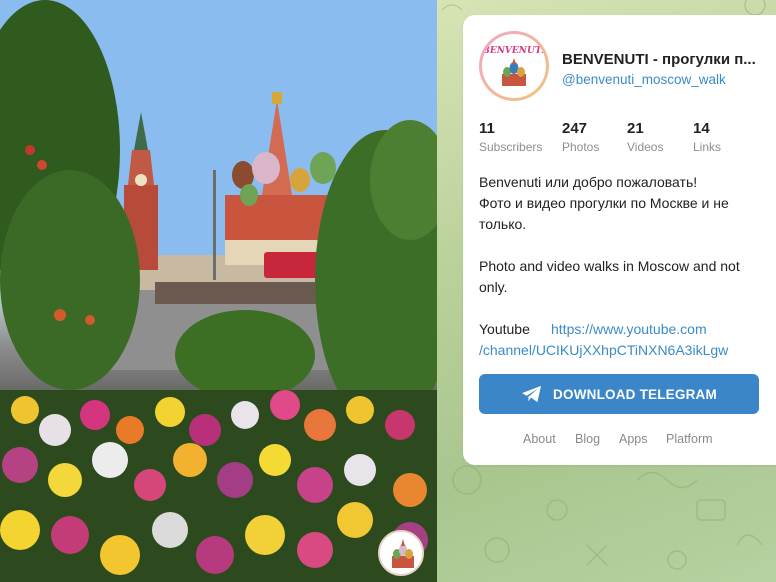 The width and height of the screenshot is (776, 582). I want to click on download-button-label: DOWNLOAD TELEGRAM, so click(635, 394).